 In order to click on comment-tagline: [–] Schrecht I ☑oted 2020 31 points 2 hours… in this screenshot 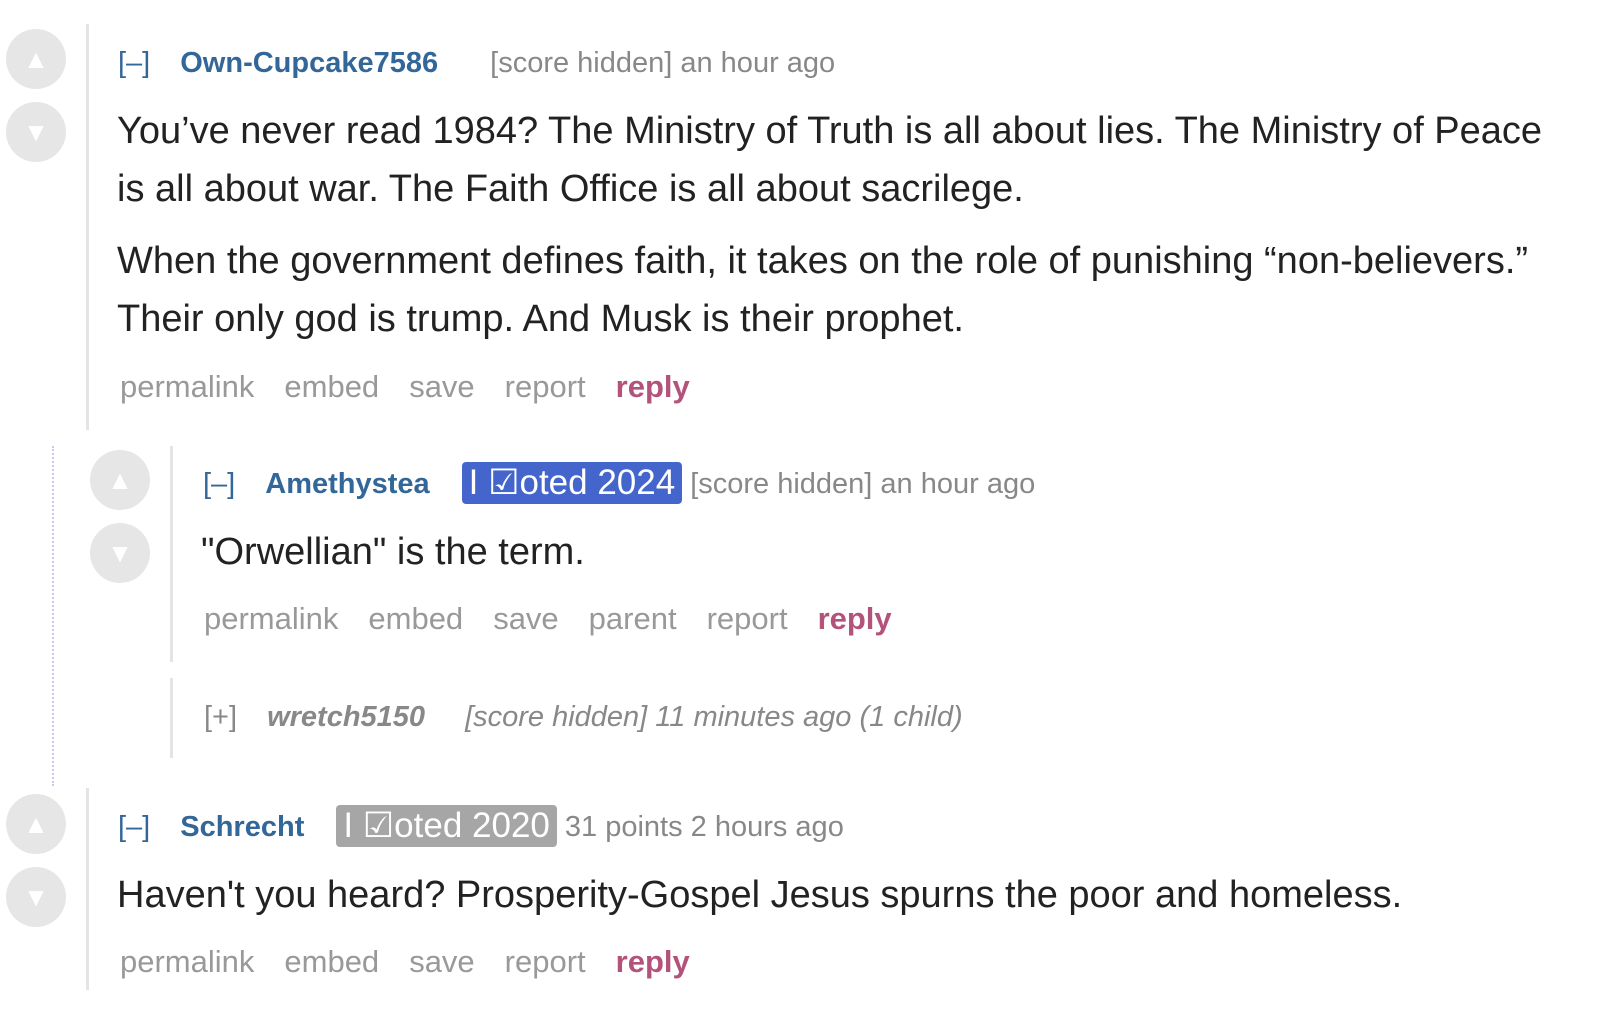, I will do `click(481, 826)`.